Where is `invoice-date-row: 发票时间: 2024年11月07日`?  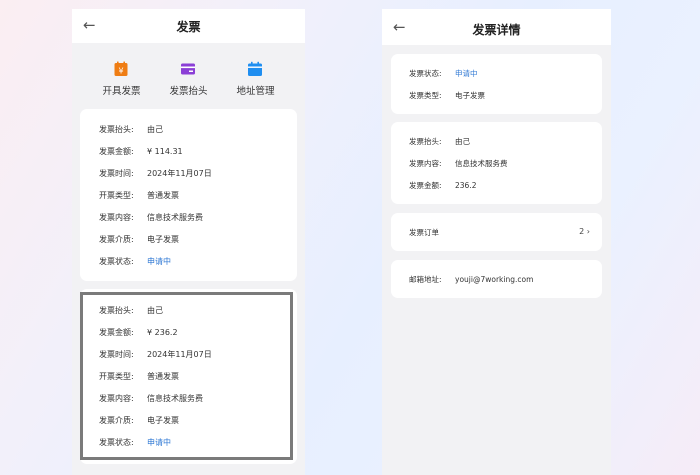
invoice-date-row: 发票时间: 2024年11月07日 is located at coordinates (155, 173).